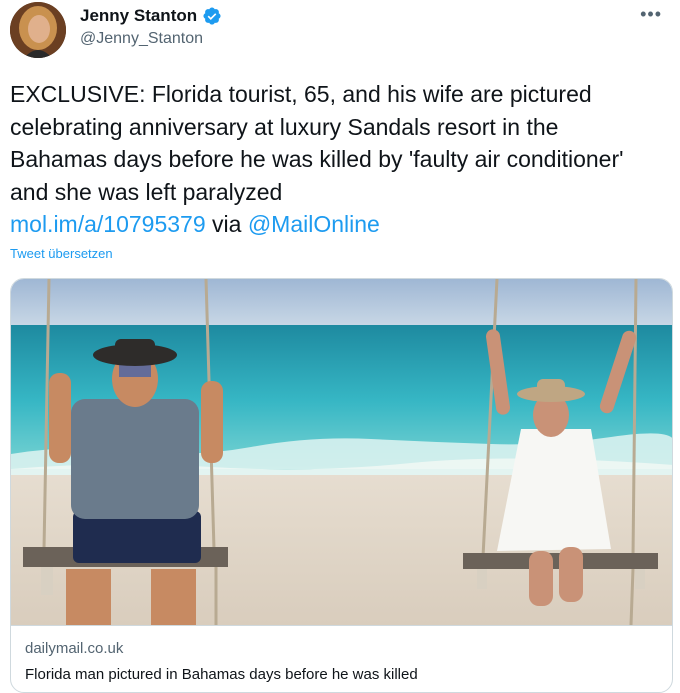  Describe the element at coordinates (138, 16) in the screenshot. I see `author-display-name: Jenny Stanton` at that location.